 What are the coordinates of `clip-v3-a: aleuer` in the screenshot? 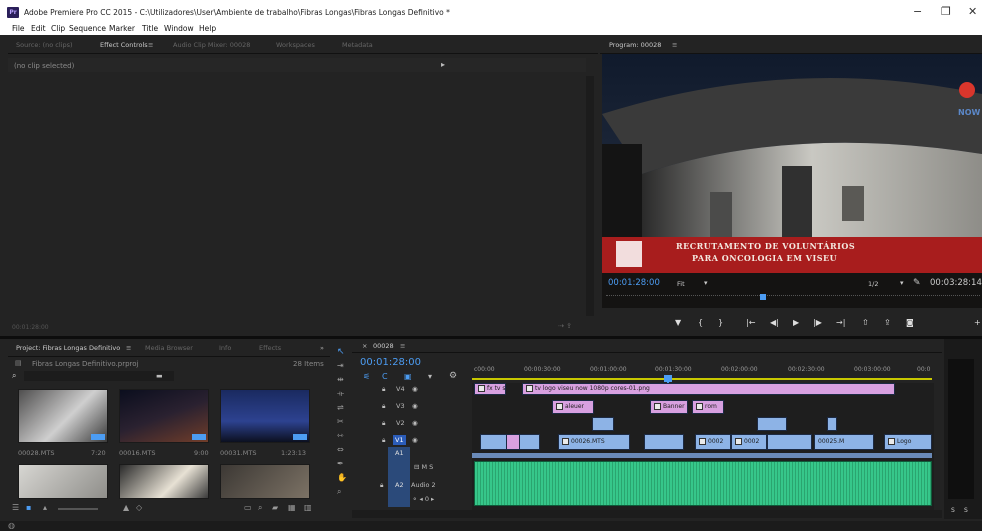 It's located at (573, 407).